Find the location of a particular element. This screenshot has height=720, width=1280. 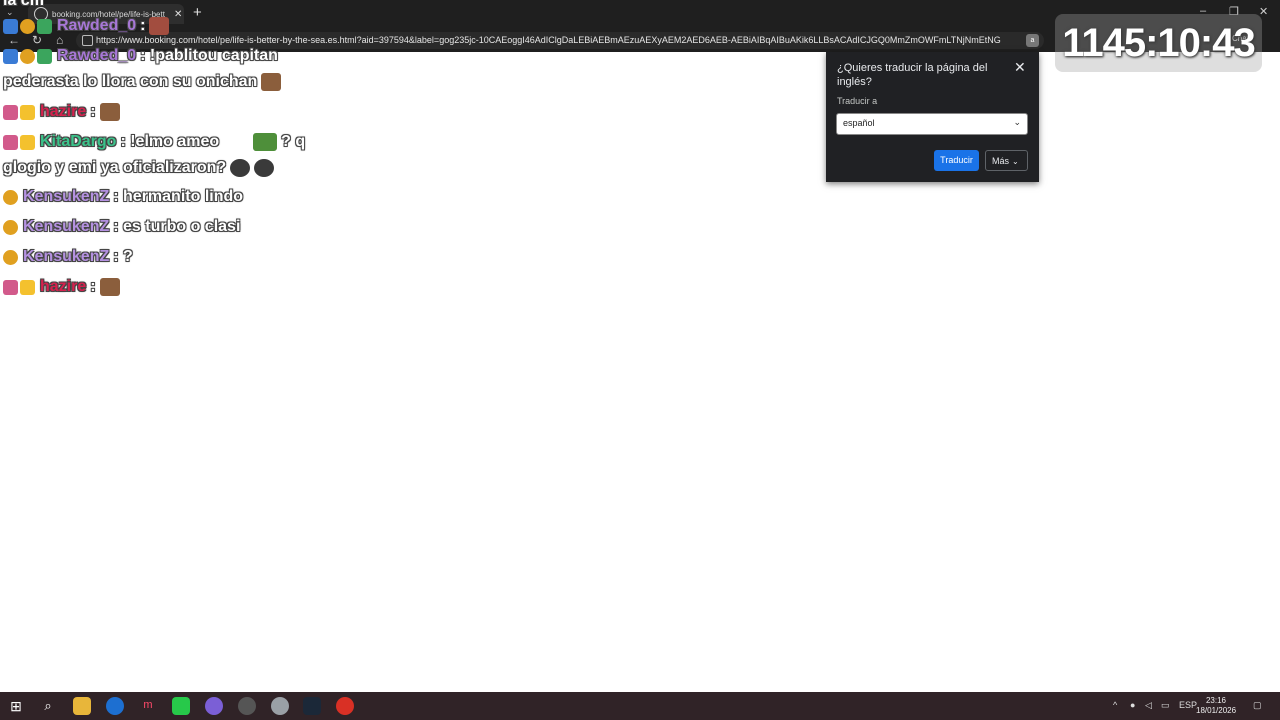

home-icon: ⌂ is located at coordinates (59, 40).